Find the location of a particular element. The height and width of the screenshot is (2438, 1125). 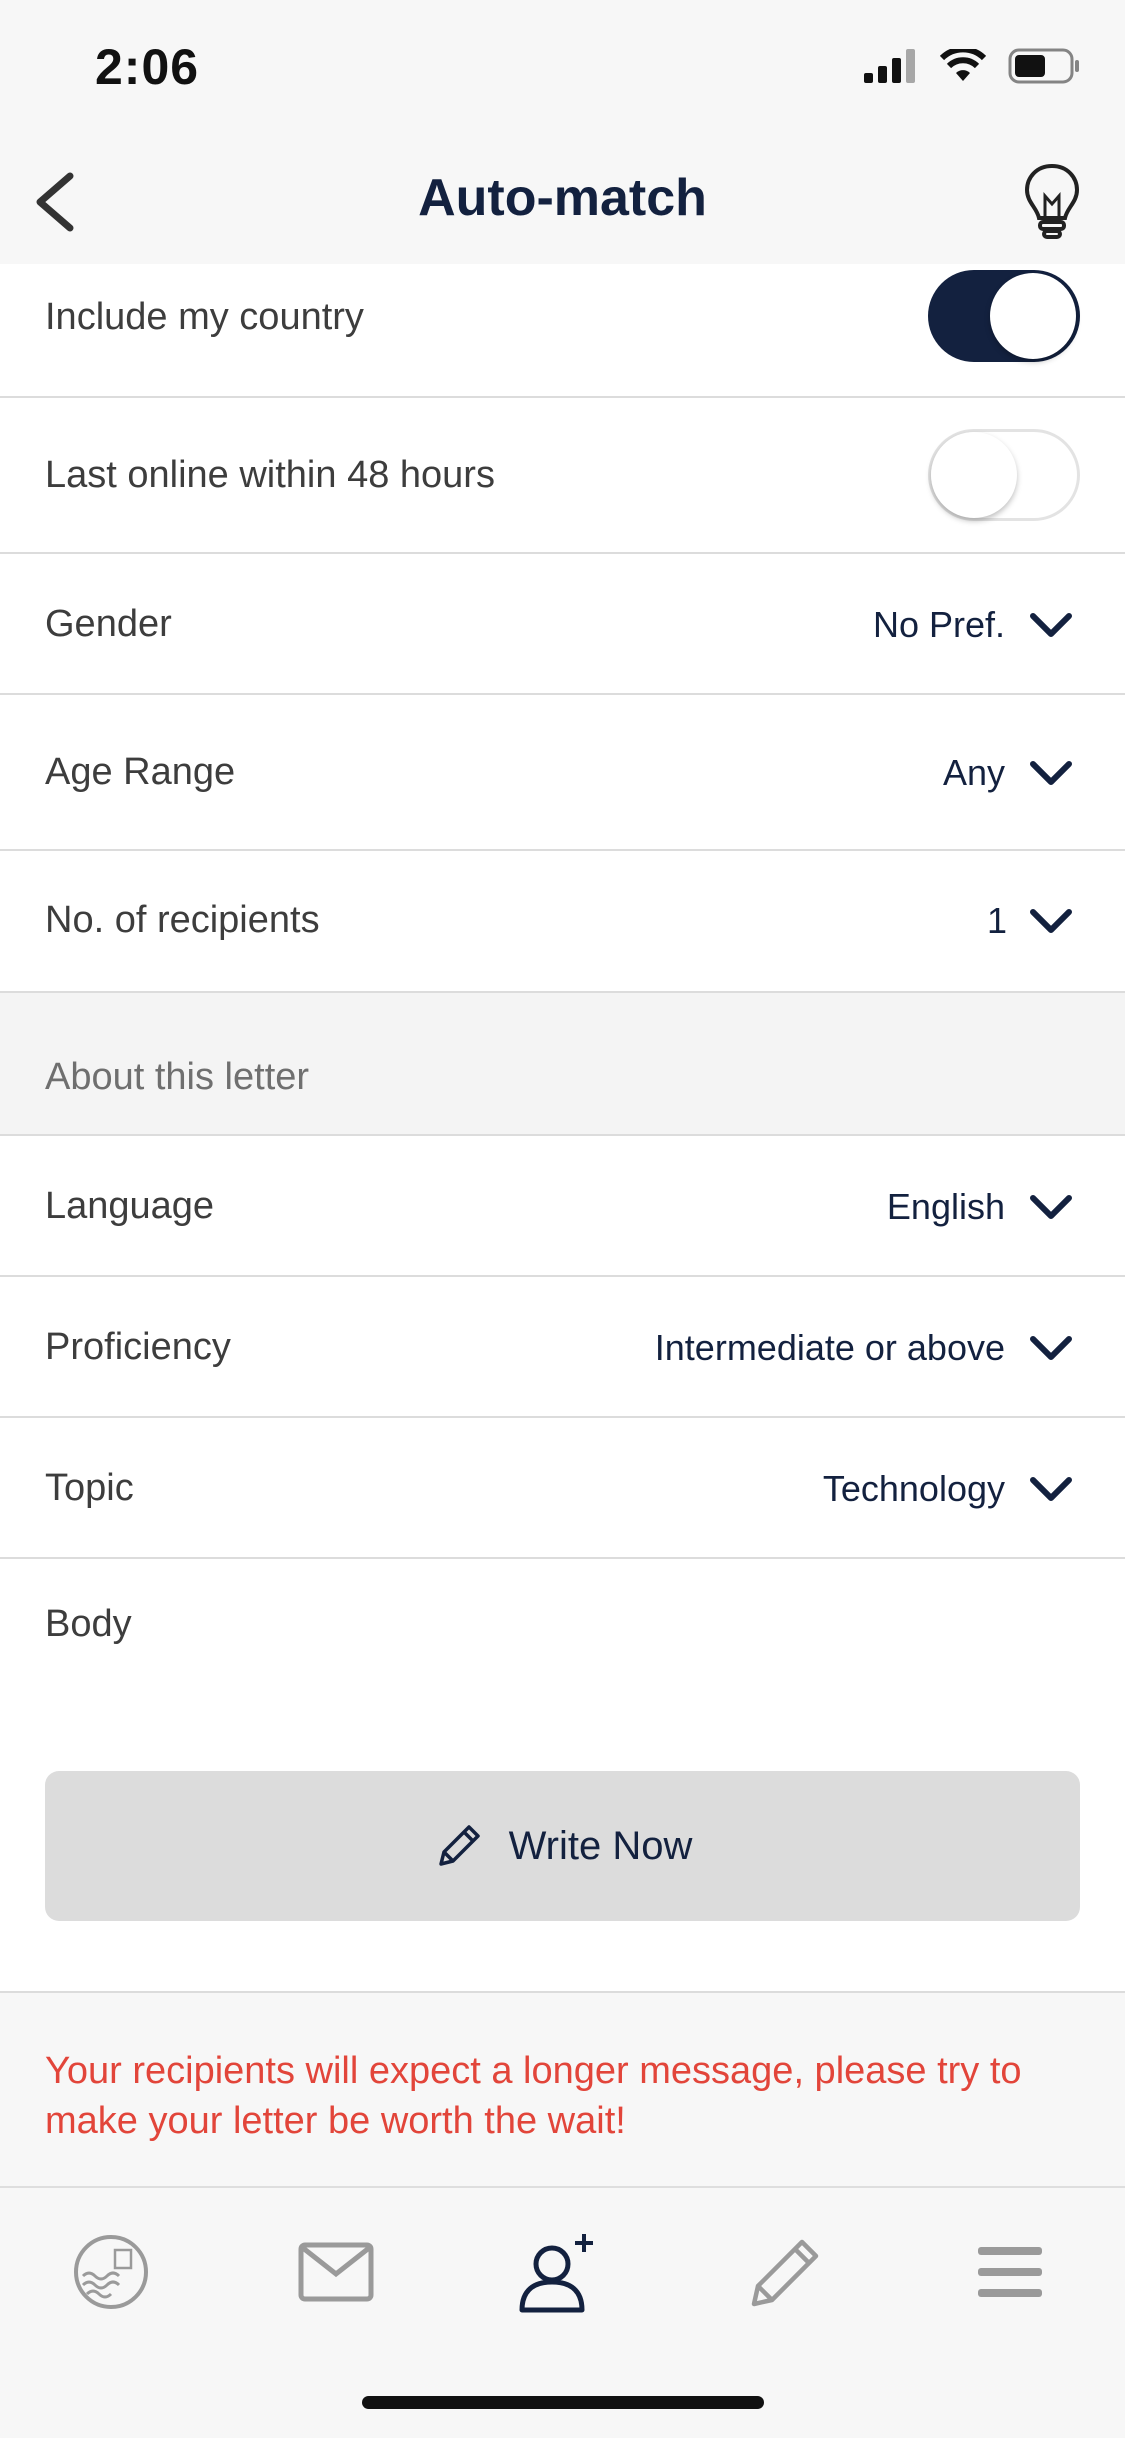

last-online-label: Last online within 48 hours is located at coordinates (270, 475).